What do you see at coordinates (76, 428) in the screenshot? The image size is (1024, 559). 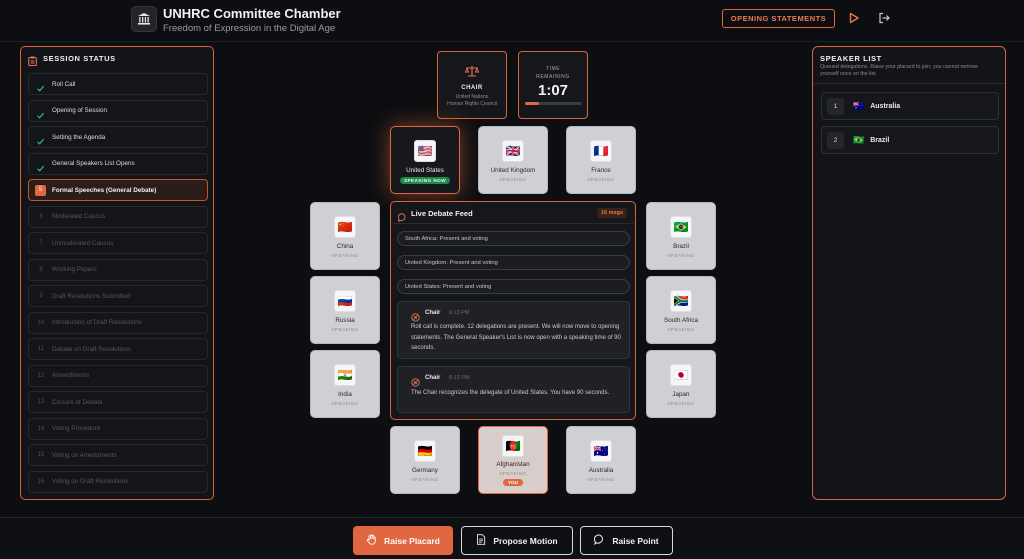 I see `step-label: Voting Procedure` at bounding box center [76, 428].